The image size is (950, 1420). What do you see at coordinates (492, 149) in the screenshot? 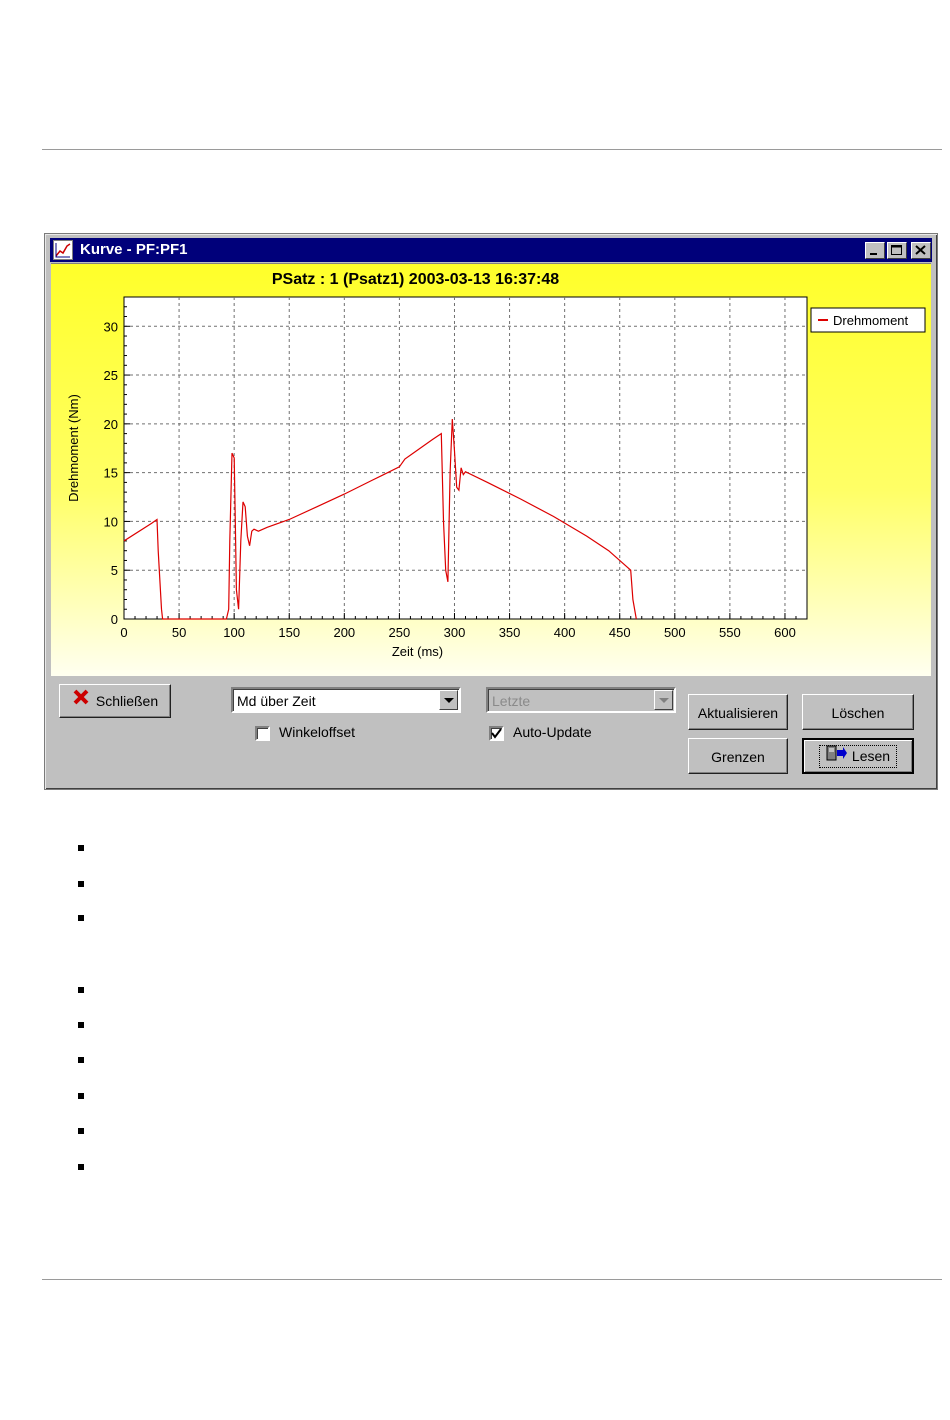
I see `top-divider` at bounding box center [492, 149].